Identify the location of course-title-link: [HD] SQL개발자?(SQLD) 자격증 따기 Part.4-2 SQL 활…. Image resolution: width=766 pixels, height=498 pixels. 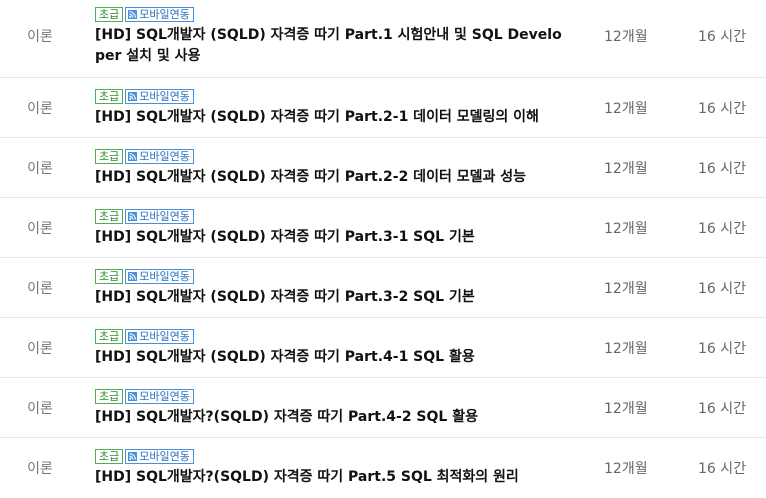
(332, 417).